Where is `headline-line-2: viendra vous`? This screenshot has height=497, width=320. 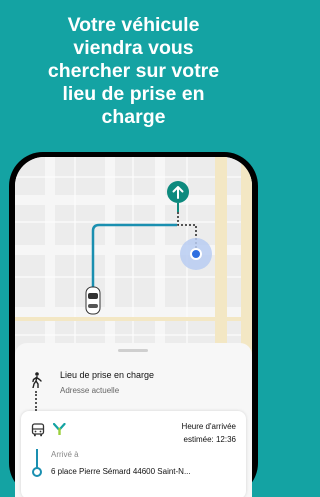 headline-line-2: viendra vous is located at coordinates (133, 48).